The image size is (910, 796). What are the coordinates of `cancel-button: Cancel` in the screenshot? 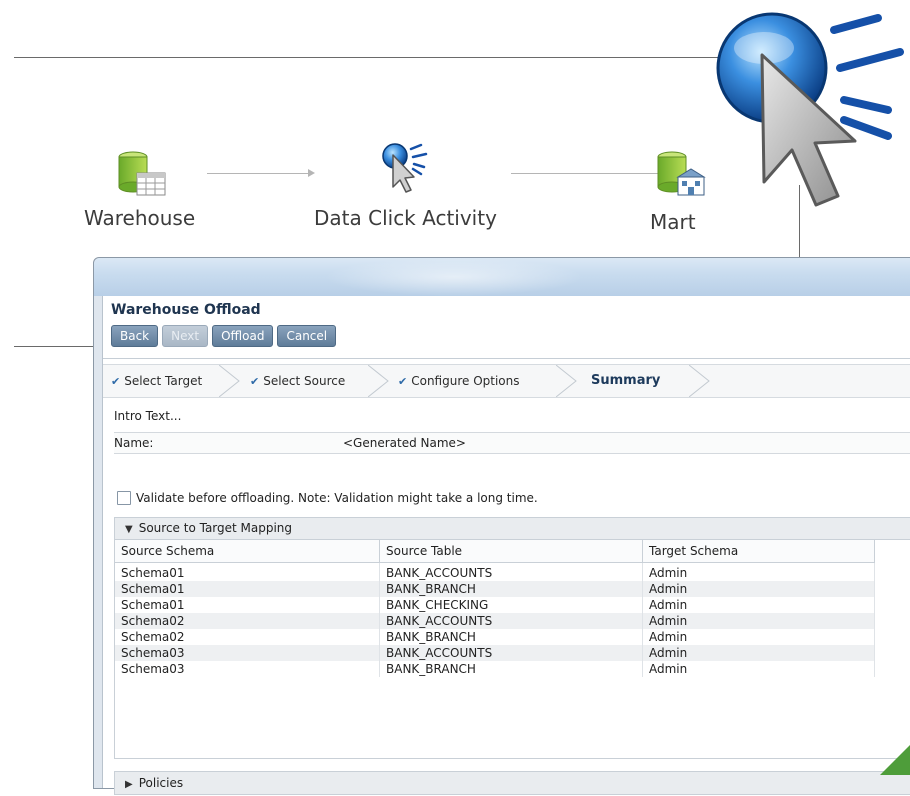 It's located at (307, 336).